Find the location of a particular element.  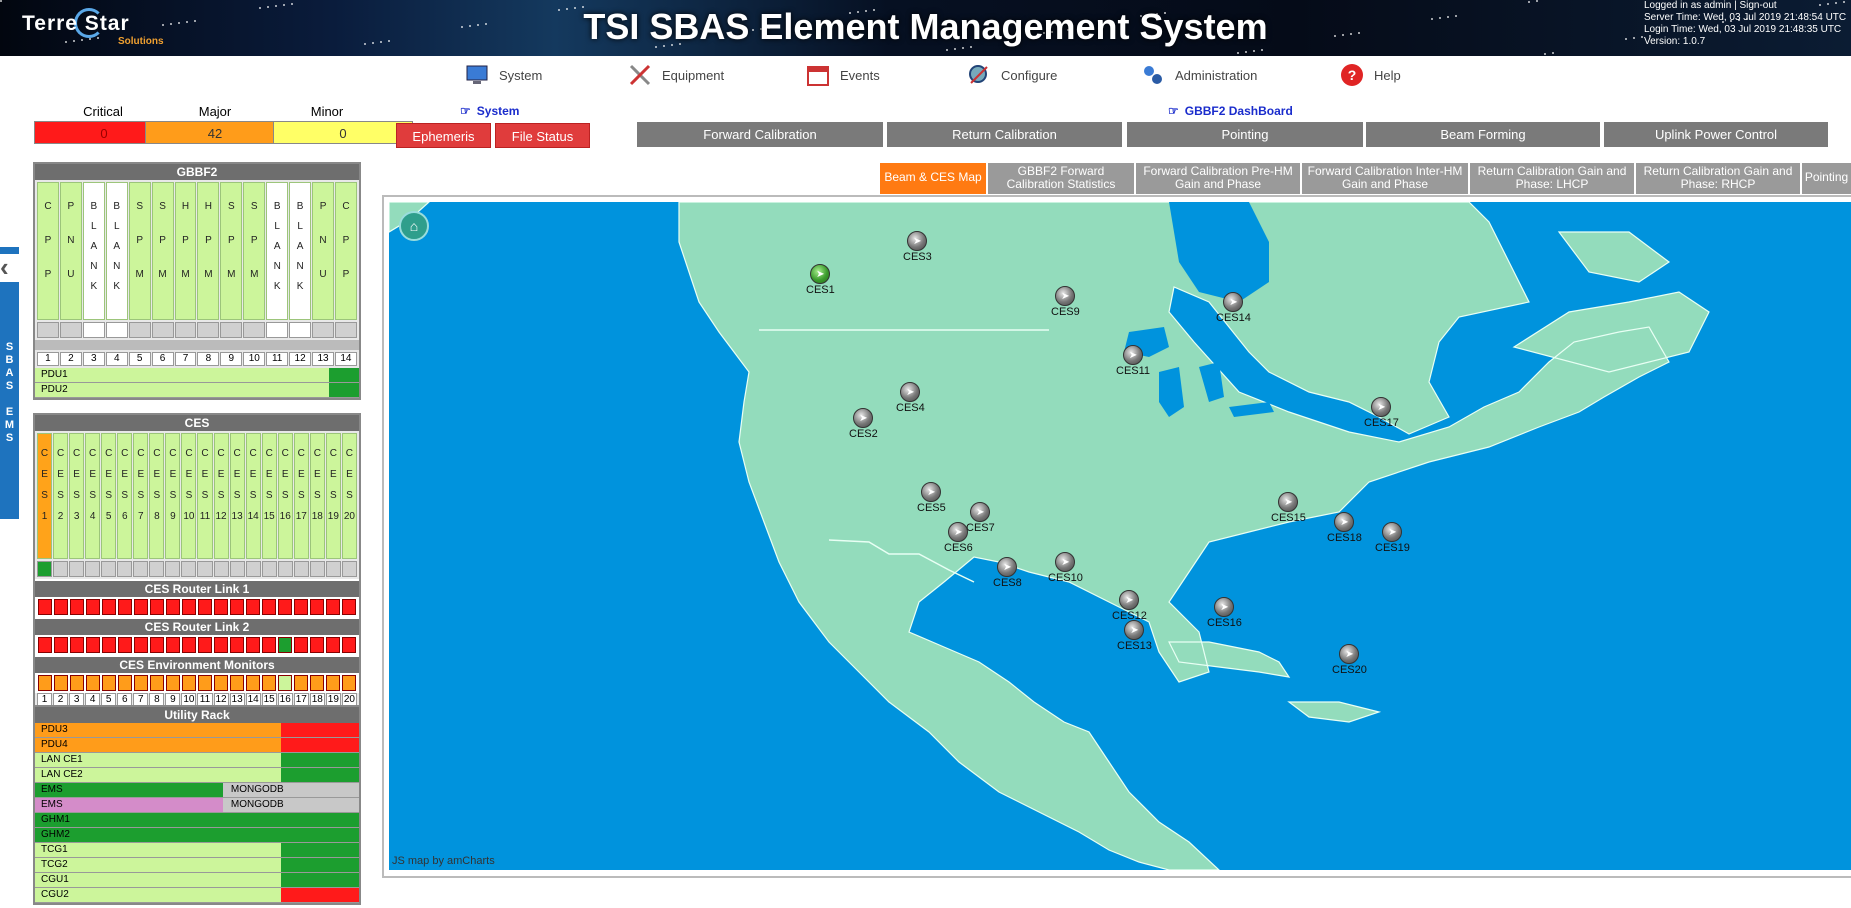

utility-row: PDU3 is located at coordinates (197, 730).